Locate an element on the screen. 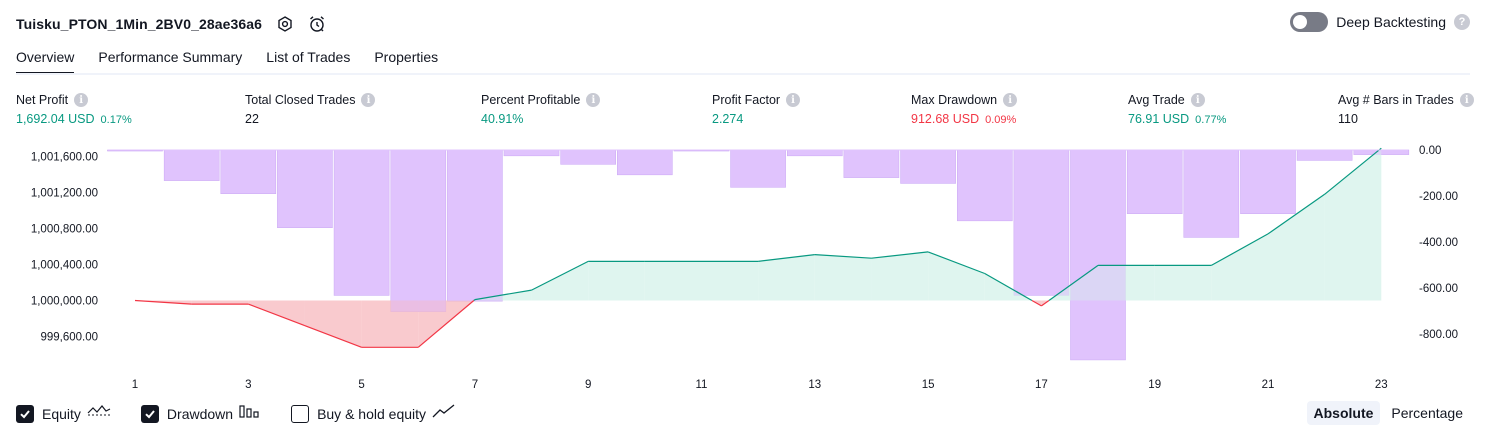 The width and height of the screenshot is (1486, 438). chart-legend: Equity Drawdown Buy & hold equity is located at coordinates (251, 413).